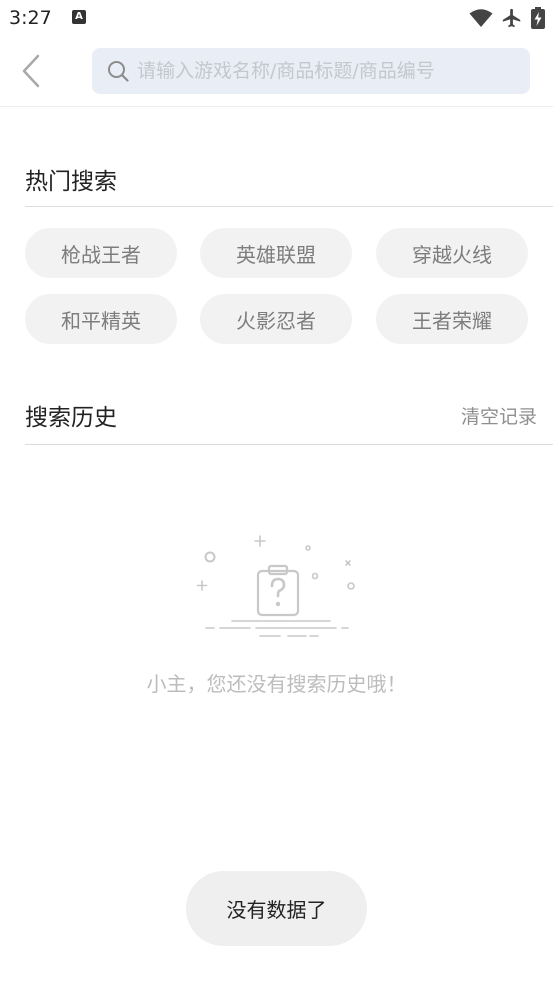  What do you see at coordinates (275, 586) in the screenshot?
I see `empty-clipboard-icon` at bounding box center [275, 586].